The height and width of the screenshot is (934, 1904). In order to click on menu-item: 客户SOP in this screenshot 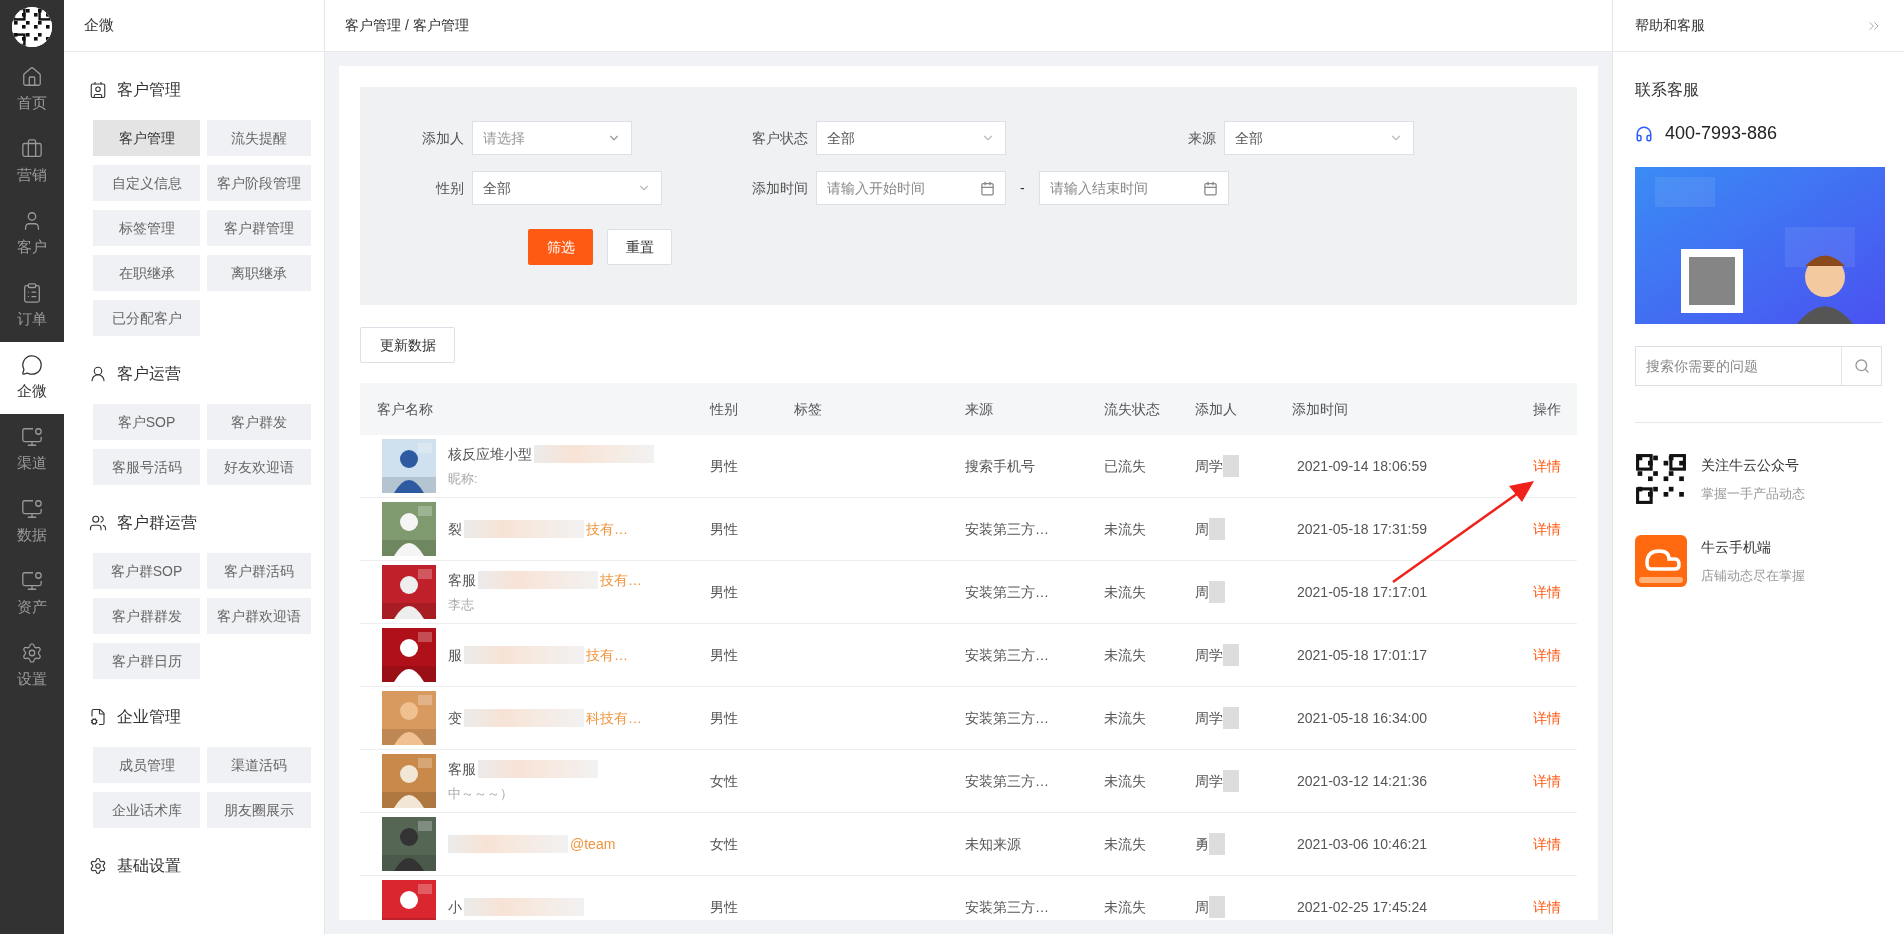, I will do `click(146, 422)`.